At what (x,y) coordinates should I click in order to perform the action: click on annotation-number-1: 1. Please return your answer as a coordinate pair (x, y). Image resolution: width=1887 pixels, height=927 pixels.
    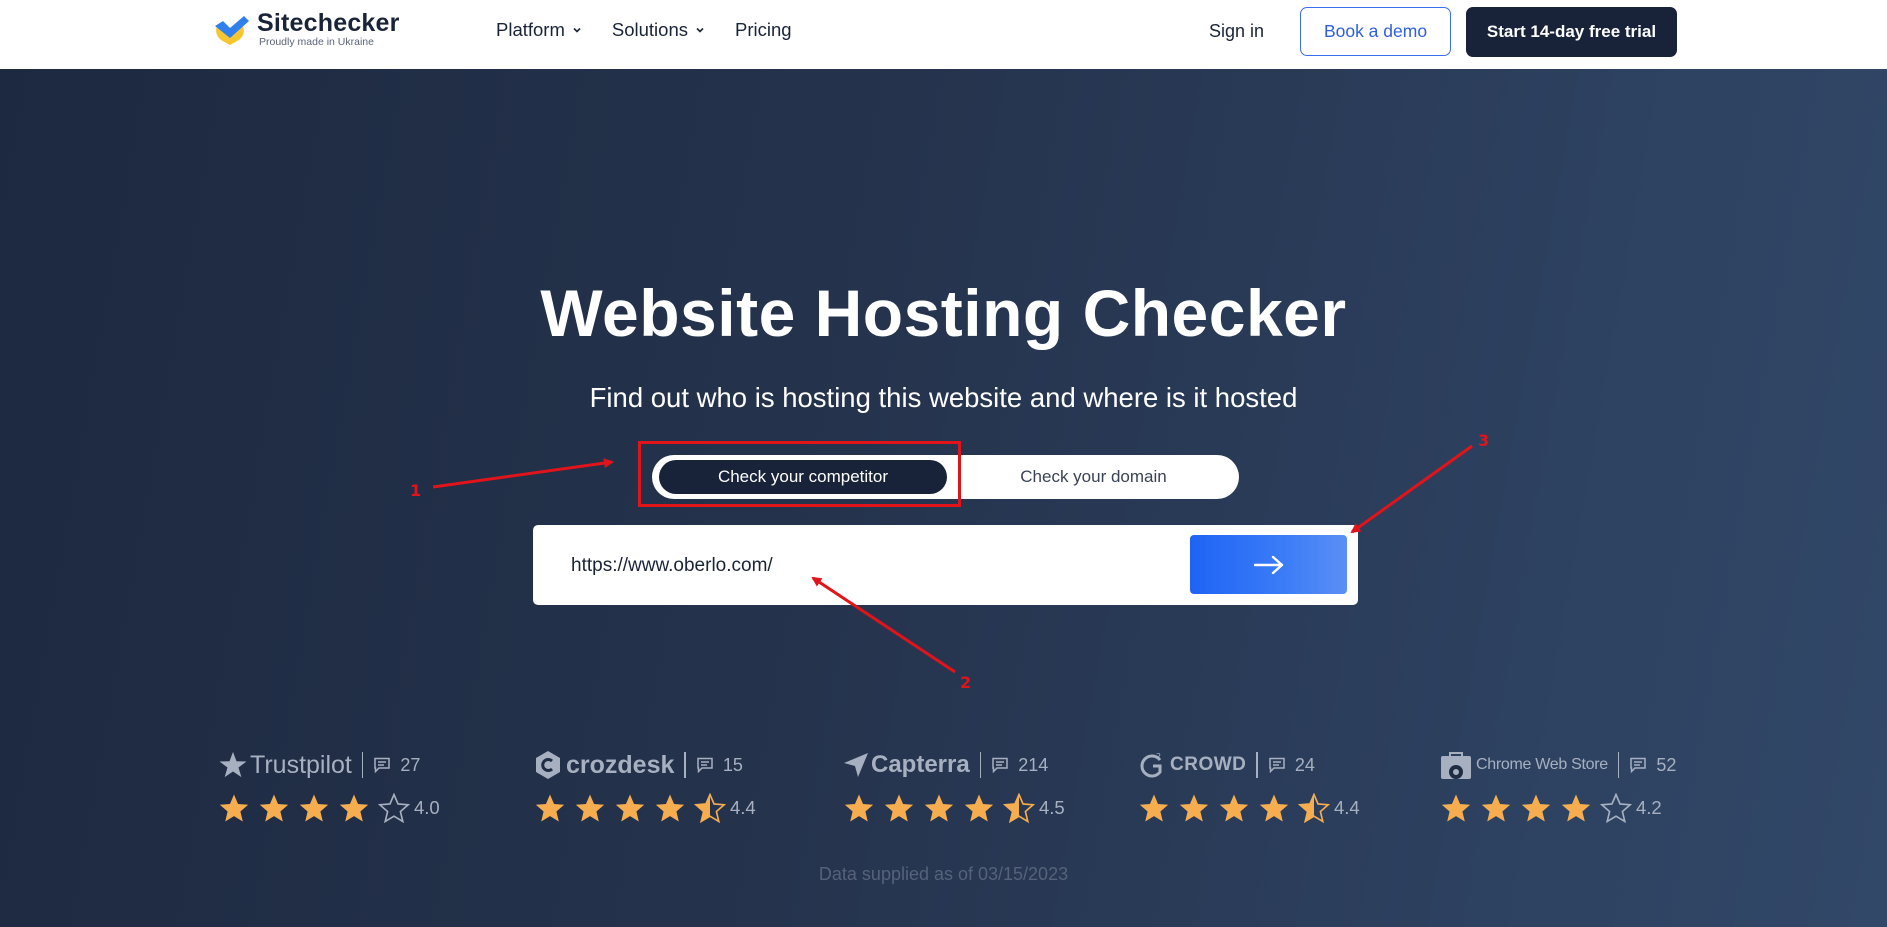
    Looking at the image, I should click on (416, 490).